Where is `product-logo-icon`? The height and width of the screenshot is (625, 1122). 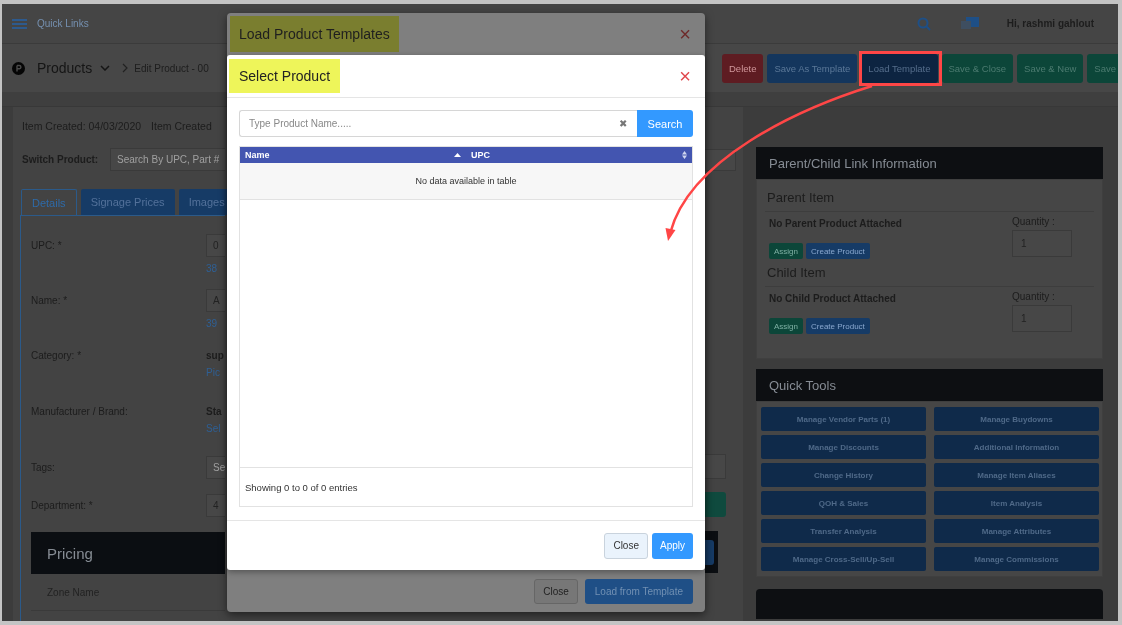
product-logo-icon is located at coordinates (18, 68).